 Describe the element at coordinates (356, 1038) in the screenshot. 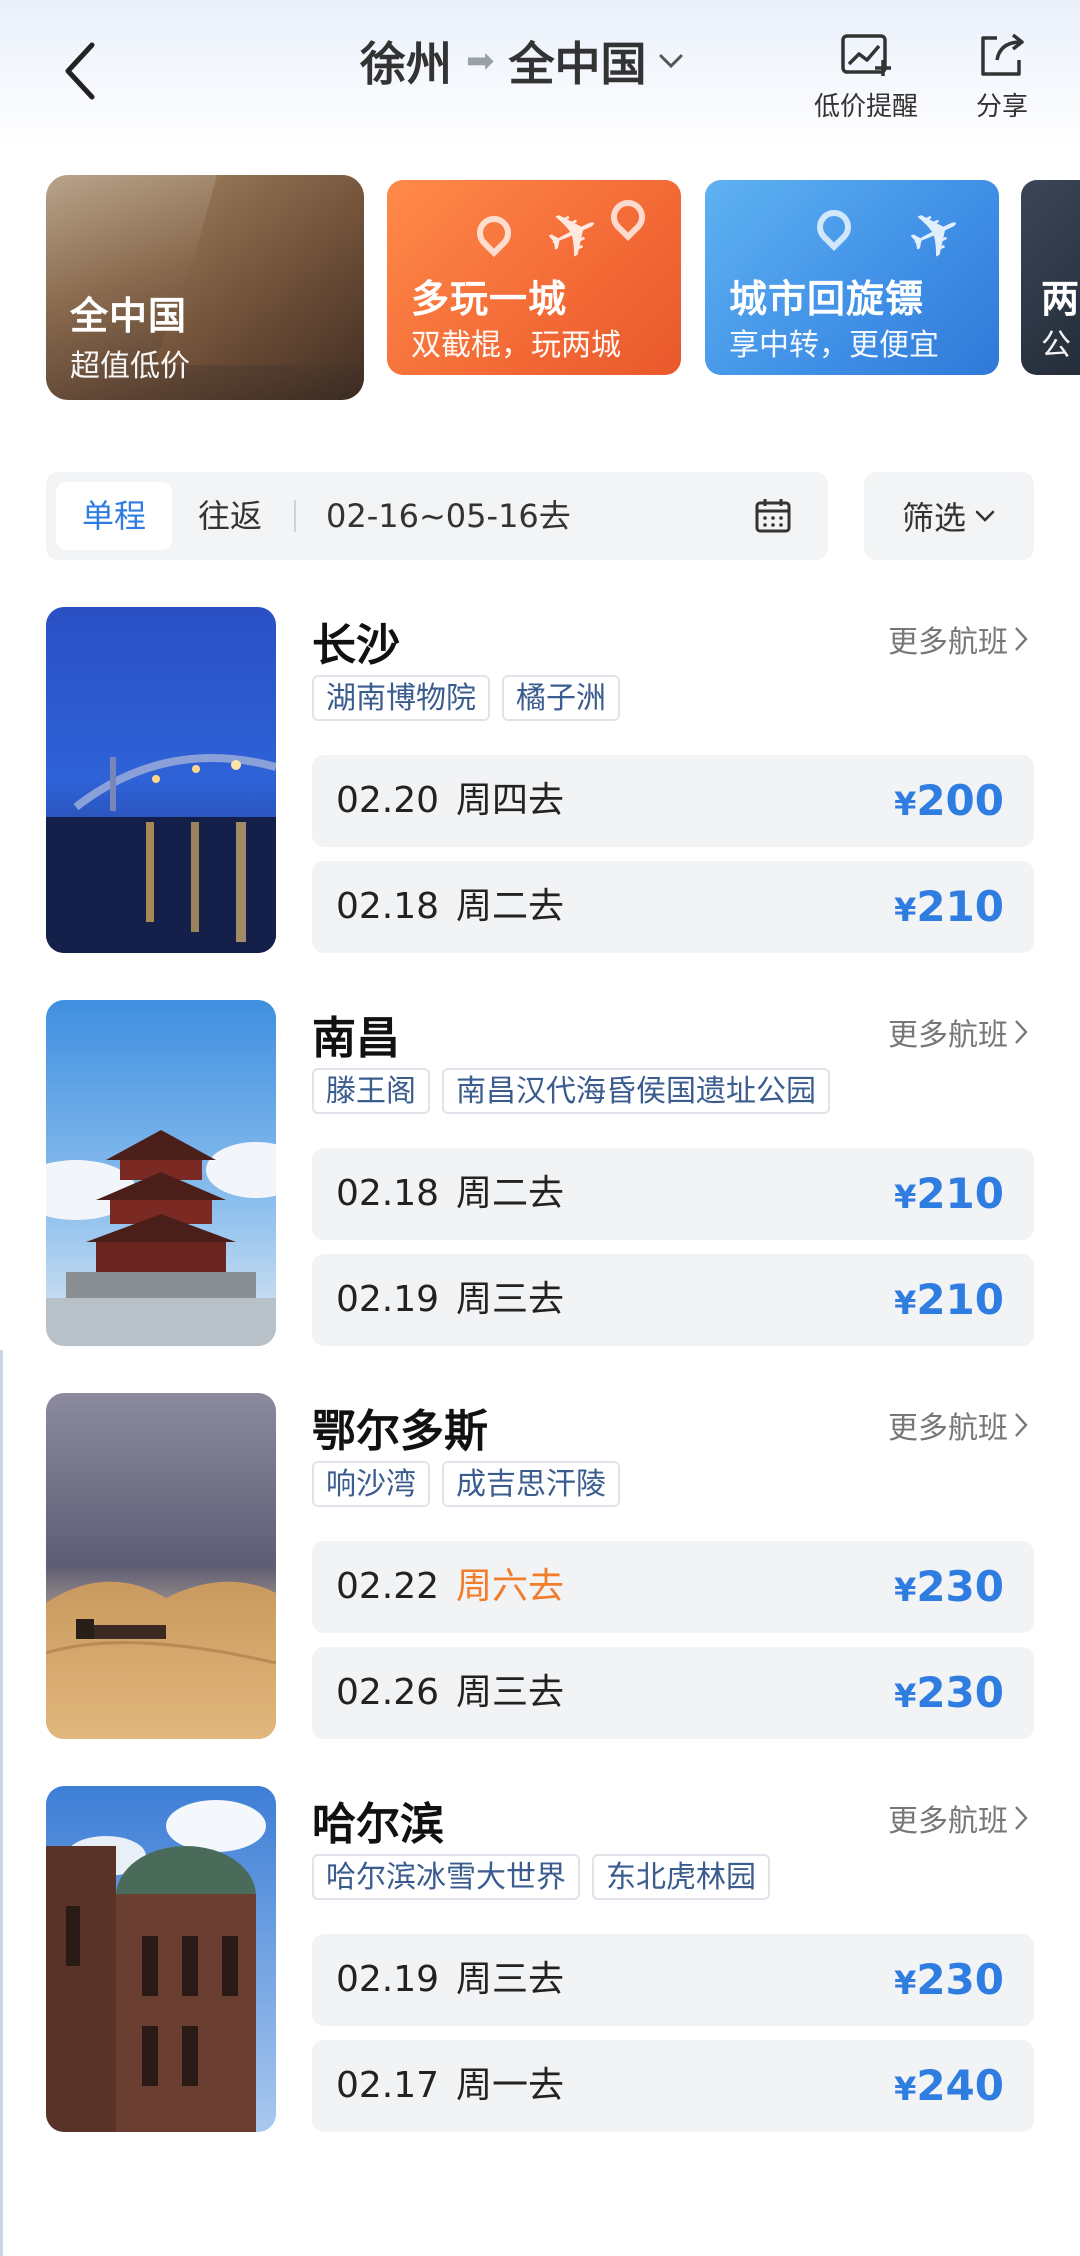

I see `city-name: 南昌` at that location.